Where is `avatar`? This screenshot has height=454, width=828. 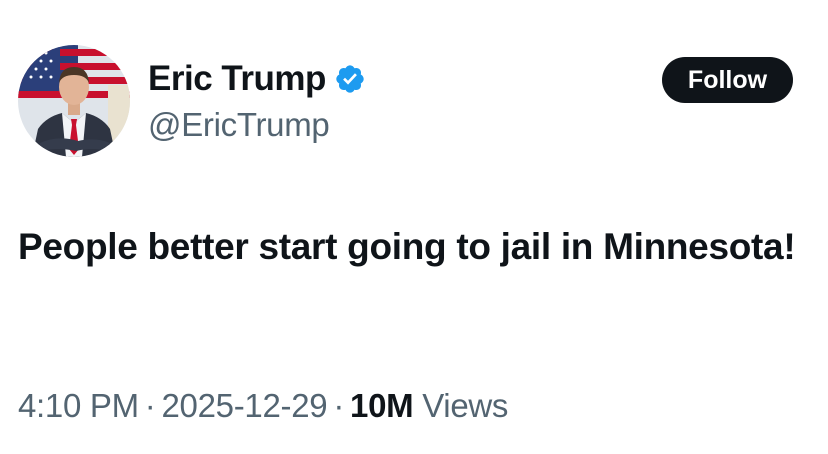
avatar is located at coordinates (74, 101).